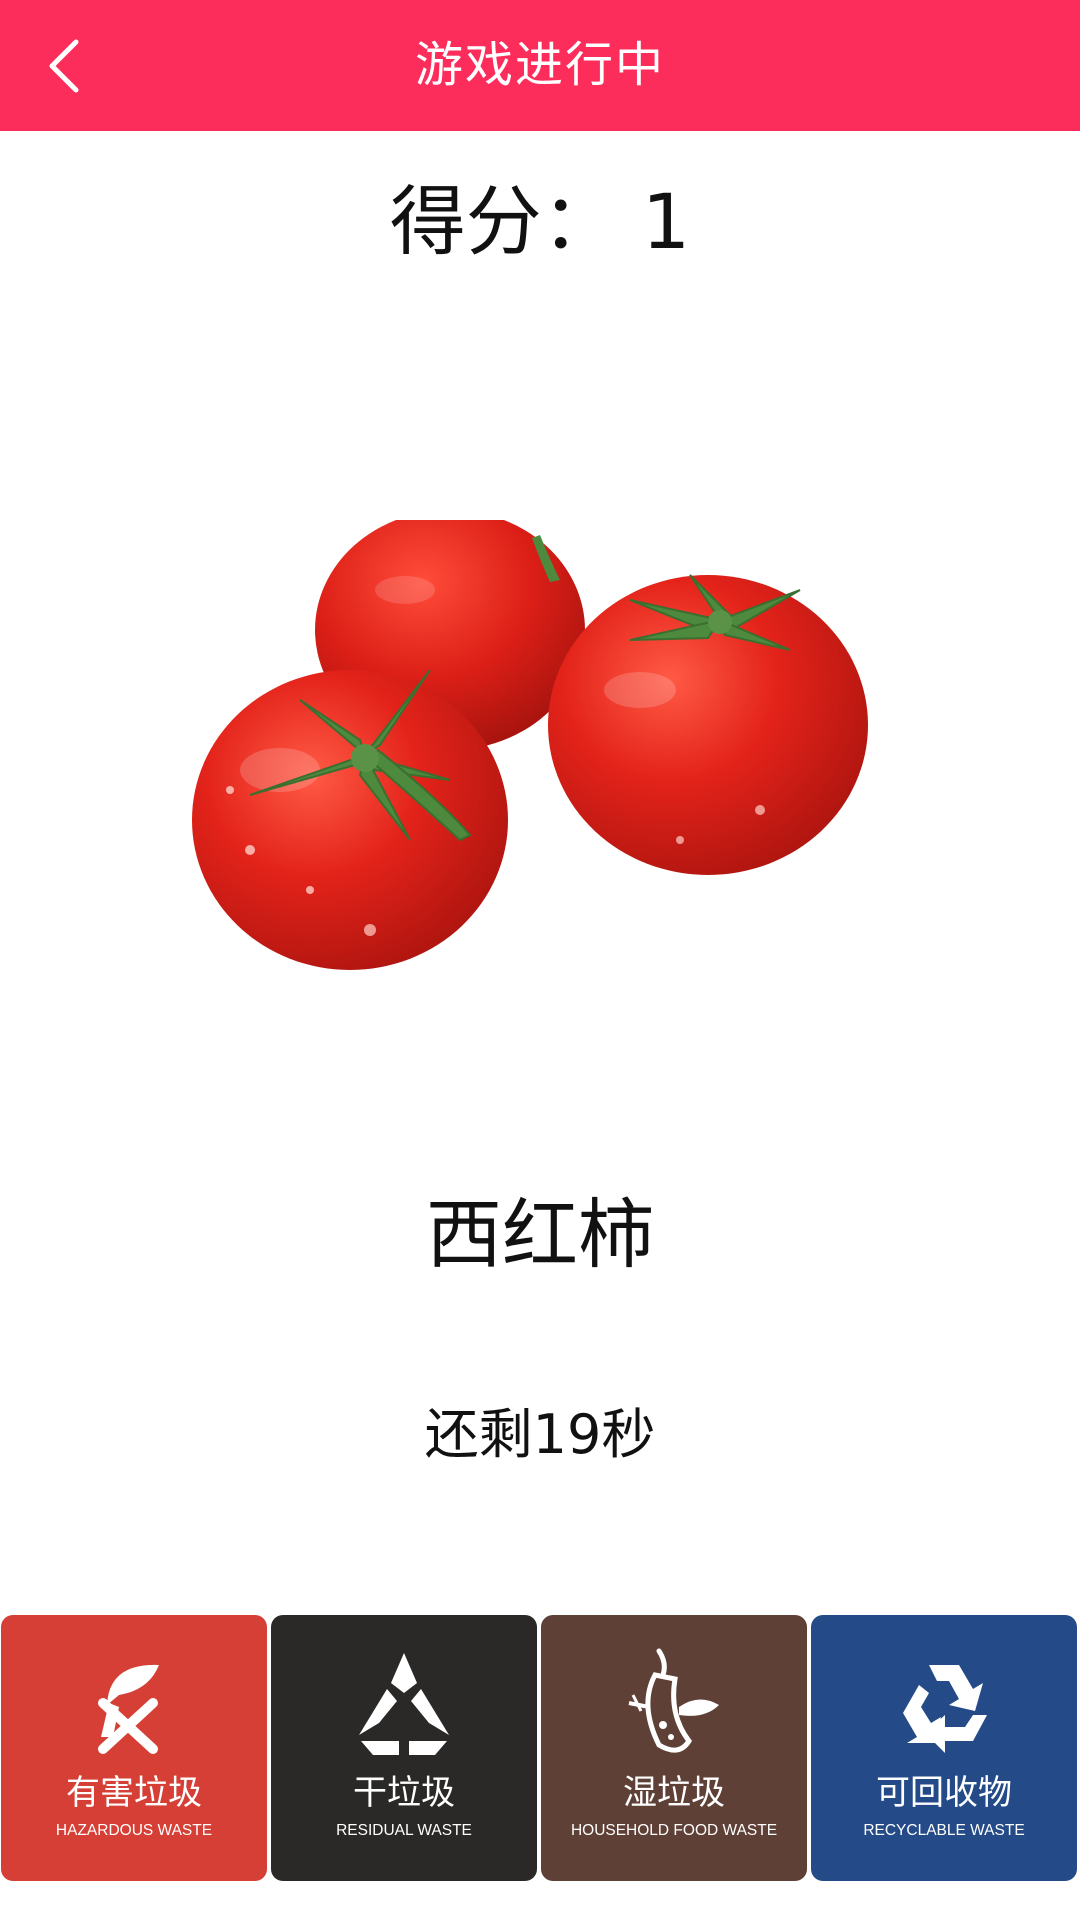 This screenshot has width=1080, height=1932. Describe the element at coordinates (674, 1793) in the screenshot. I see `bin-label-cn: 湿垃圾` at that location.